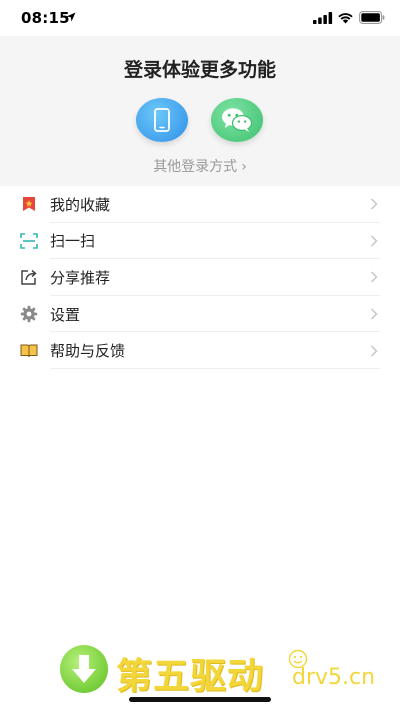  I want to click on location-arrow-icon, so click(71, 17).